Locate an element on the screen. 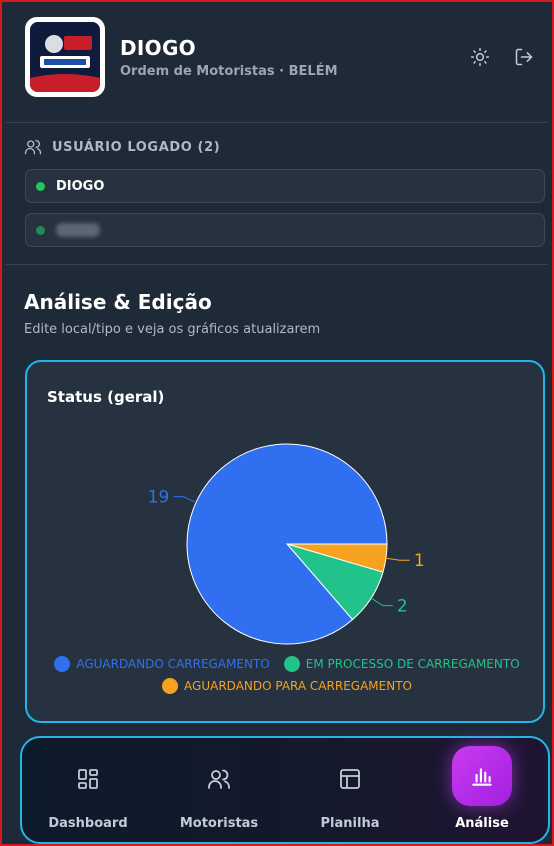 This screenshot has width=554, height=846. nav-label: Análise is located at coordinates (482, 823).